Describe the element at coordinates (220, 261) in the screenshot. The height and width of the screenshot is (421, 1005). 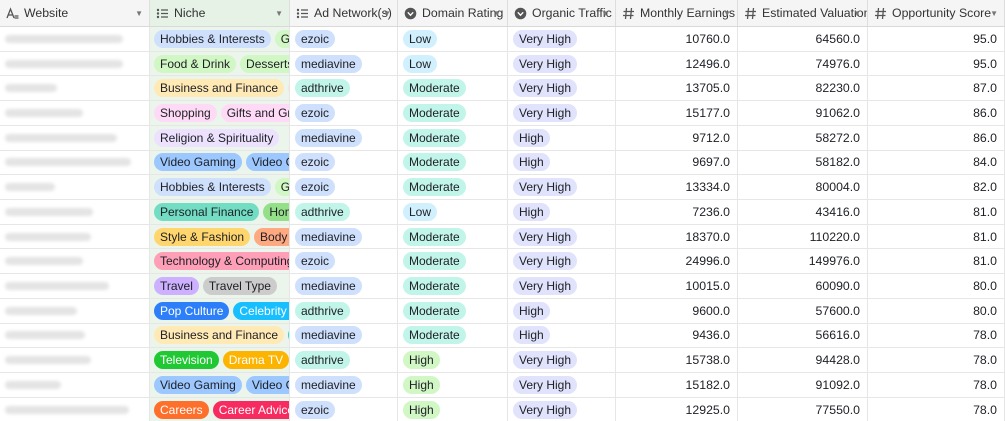
I see `niche-cell: Technology & Computing` at that location.